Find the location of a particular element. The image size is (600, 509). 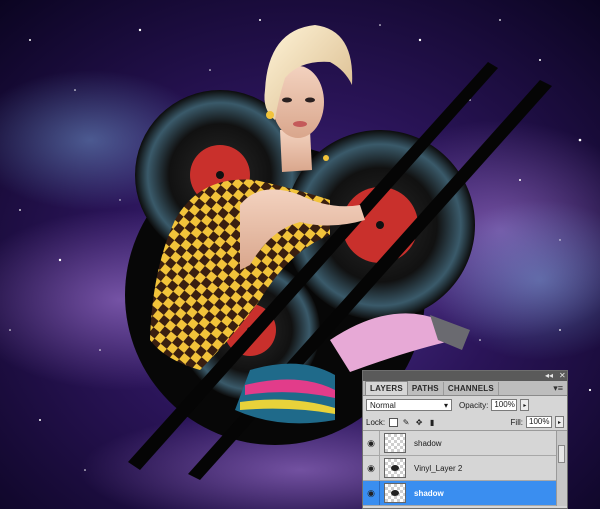

layers-list: ◉ shadow ◉ Vinyl_Layer 2 ◉ shadow is located at coordinates (465, 468).